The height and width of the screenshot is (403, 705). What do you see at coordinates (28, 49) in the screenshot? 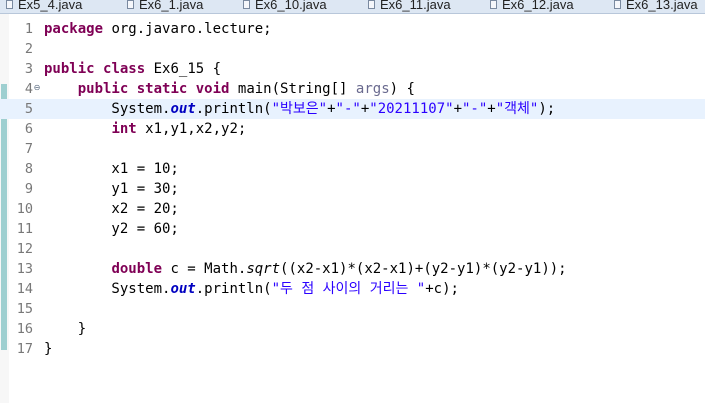
I see `line-number: 2` at bounding box center [28, 49].